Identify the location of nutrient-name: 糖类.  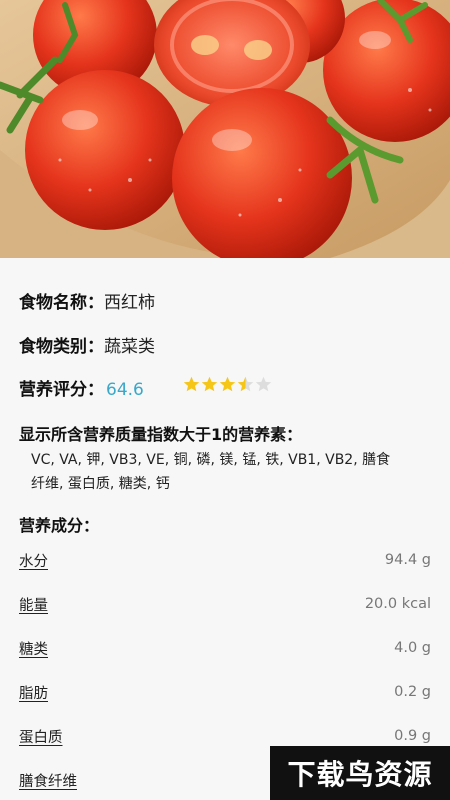
(33, 648).